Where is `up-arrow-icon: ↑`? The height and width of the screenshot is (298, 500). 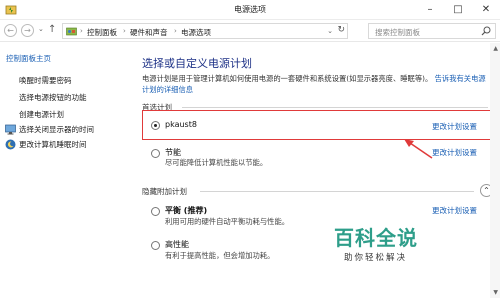 up-arrow-icon: ↑ is located at coordinates (52, 29).